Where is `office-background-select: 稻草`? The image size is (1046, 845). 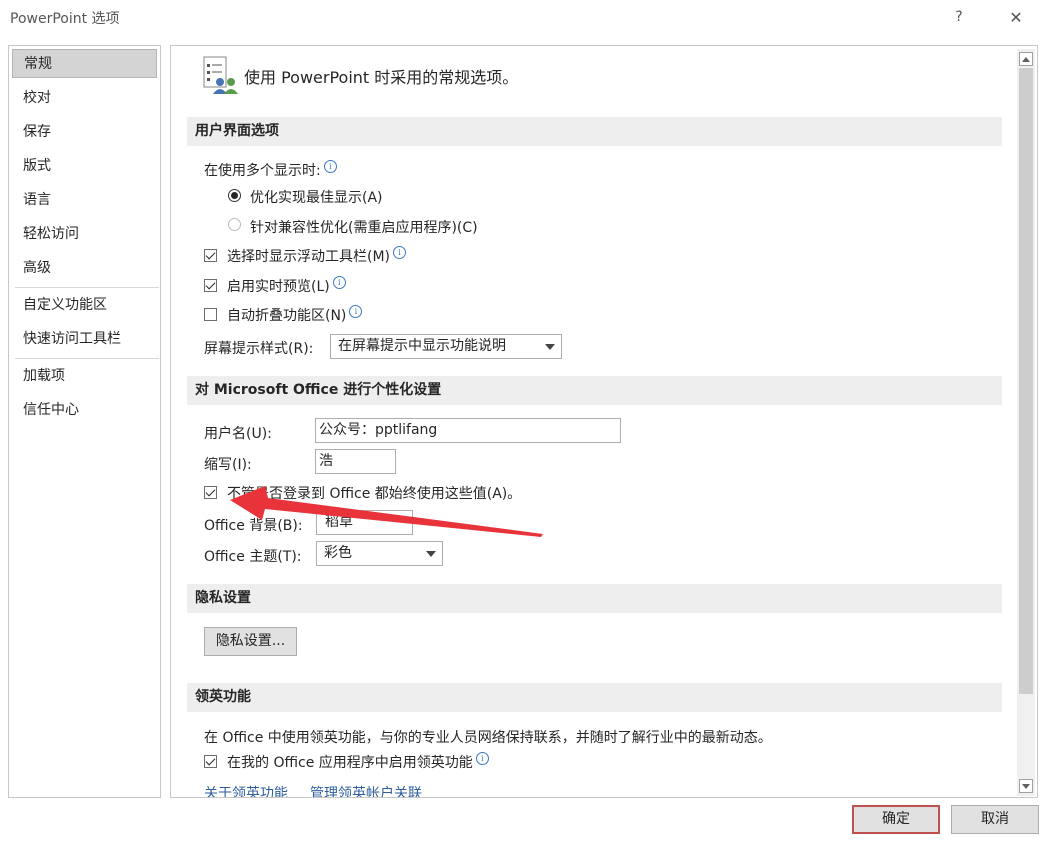 office-background-select: 稻草 is located at coordinates (364, 522).